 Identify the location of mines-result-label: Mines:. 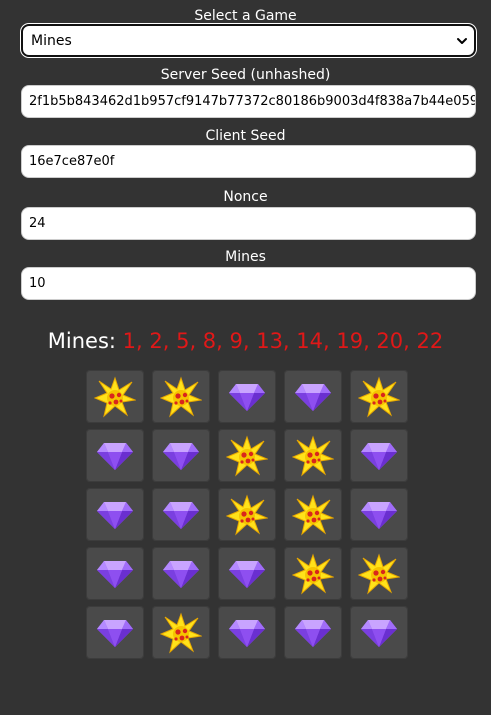
(81, 341).